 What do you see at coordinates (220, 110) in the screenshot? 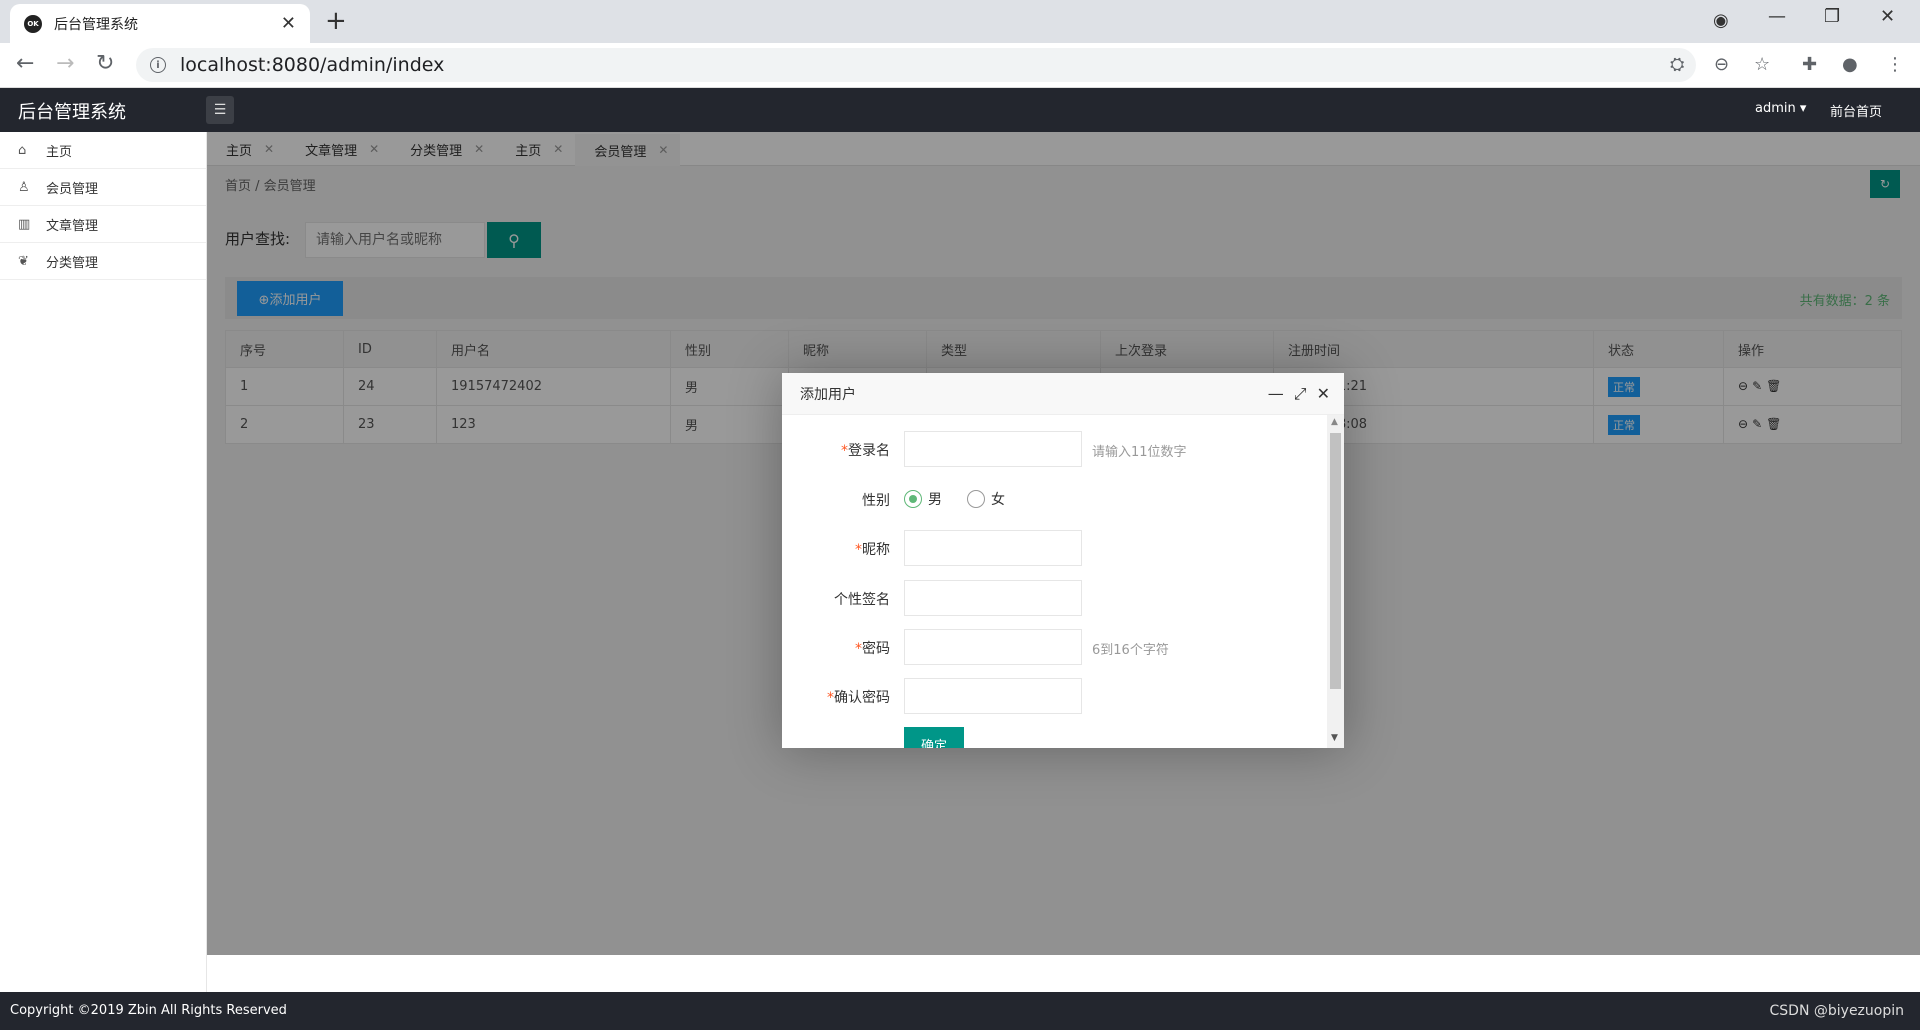
I see `menu-toggle-icon: ☰` at bounding box center [220, 110].